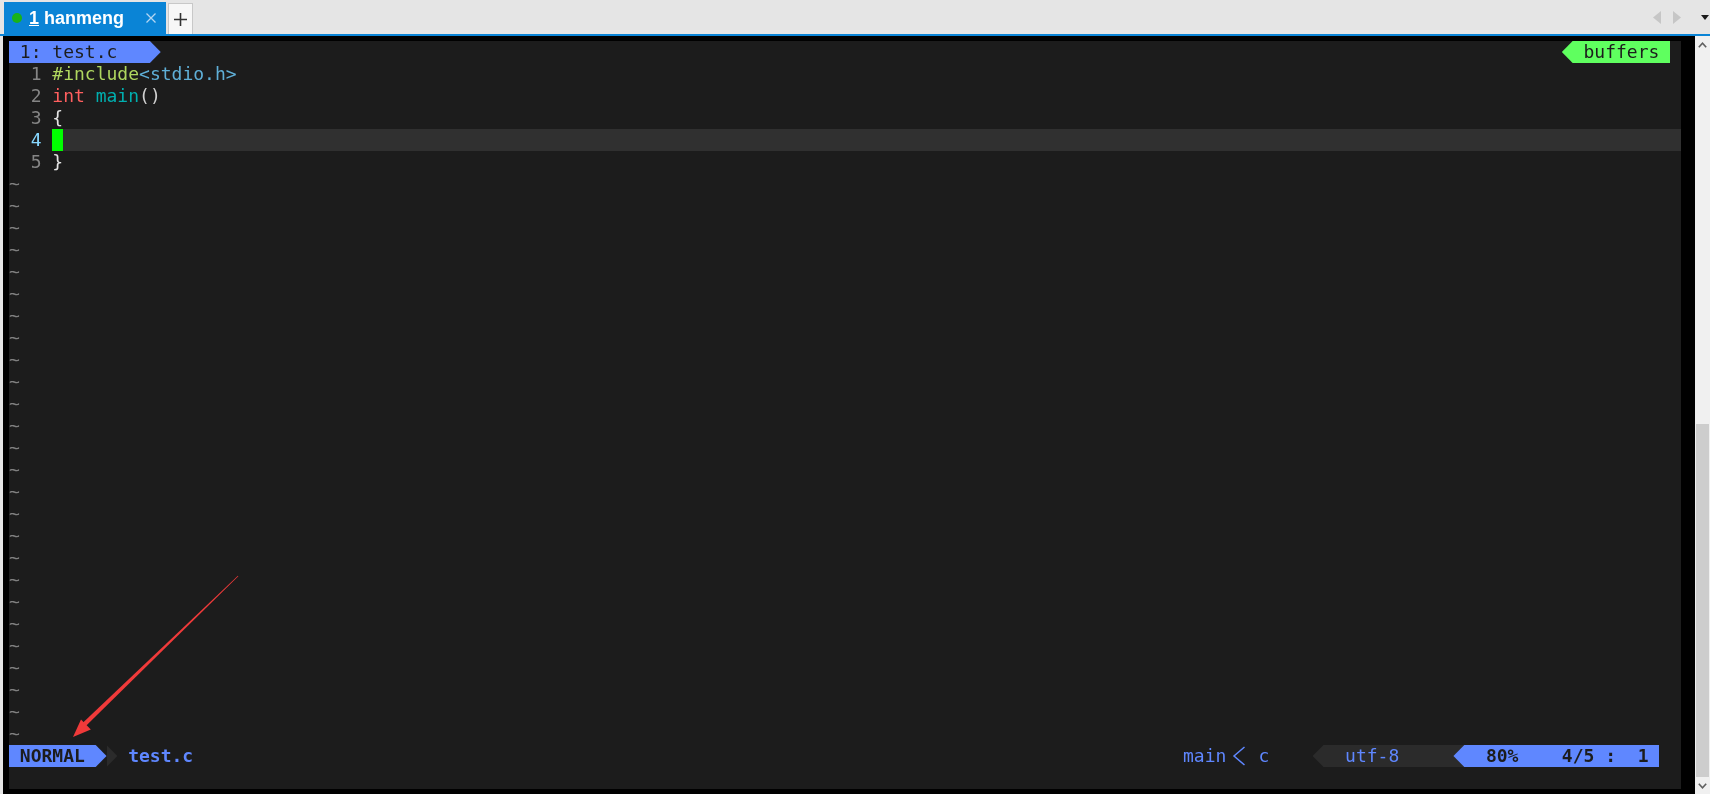 The width and height of the screenshot is (1710, 794). What do you see at coordinates (85, 52) in the screenshot?
I see `buffer-tab: 1: test.c` at bounding box center [85, 52].